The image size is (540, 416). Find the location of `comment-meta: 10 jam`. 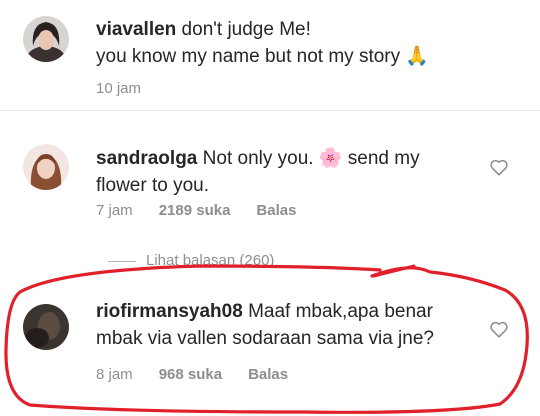

comment-meta: 10 jam is located at coordinates (131, 88).